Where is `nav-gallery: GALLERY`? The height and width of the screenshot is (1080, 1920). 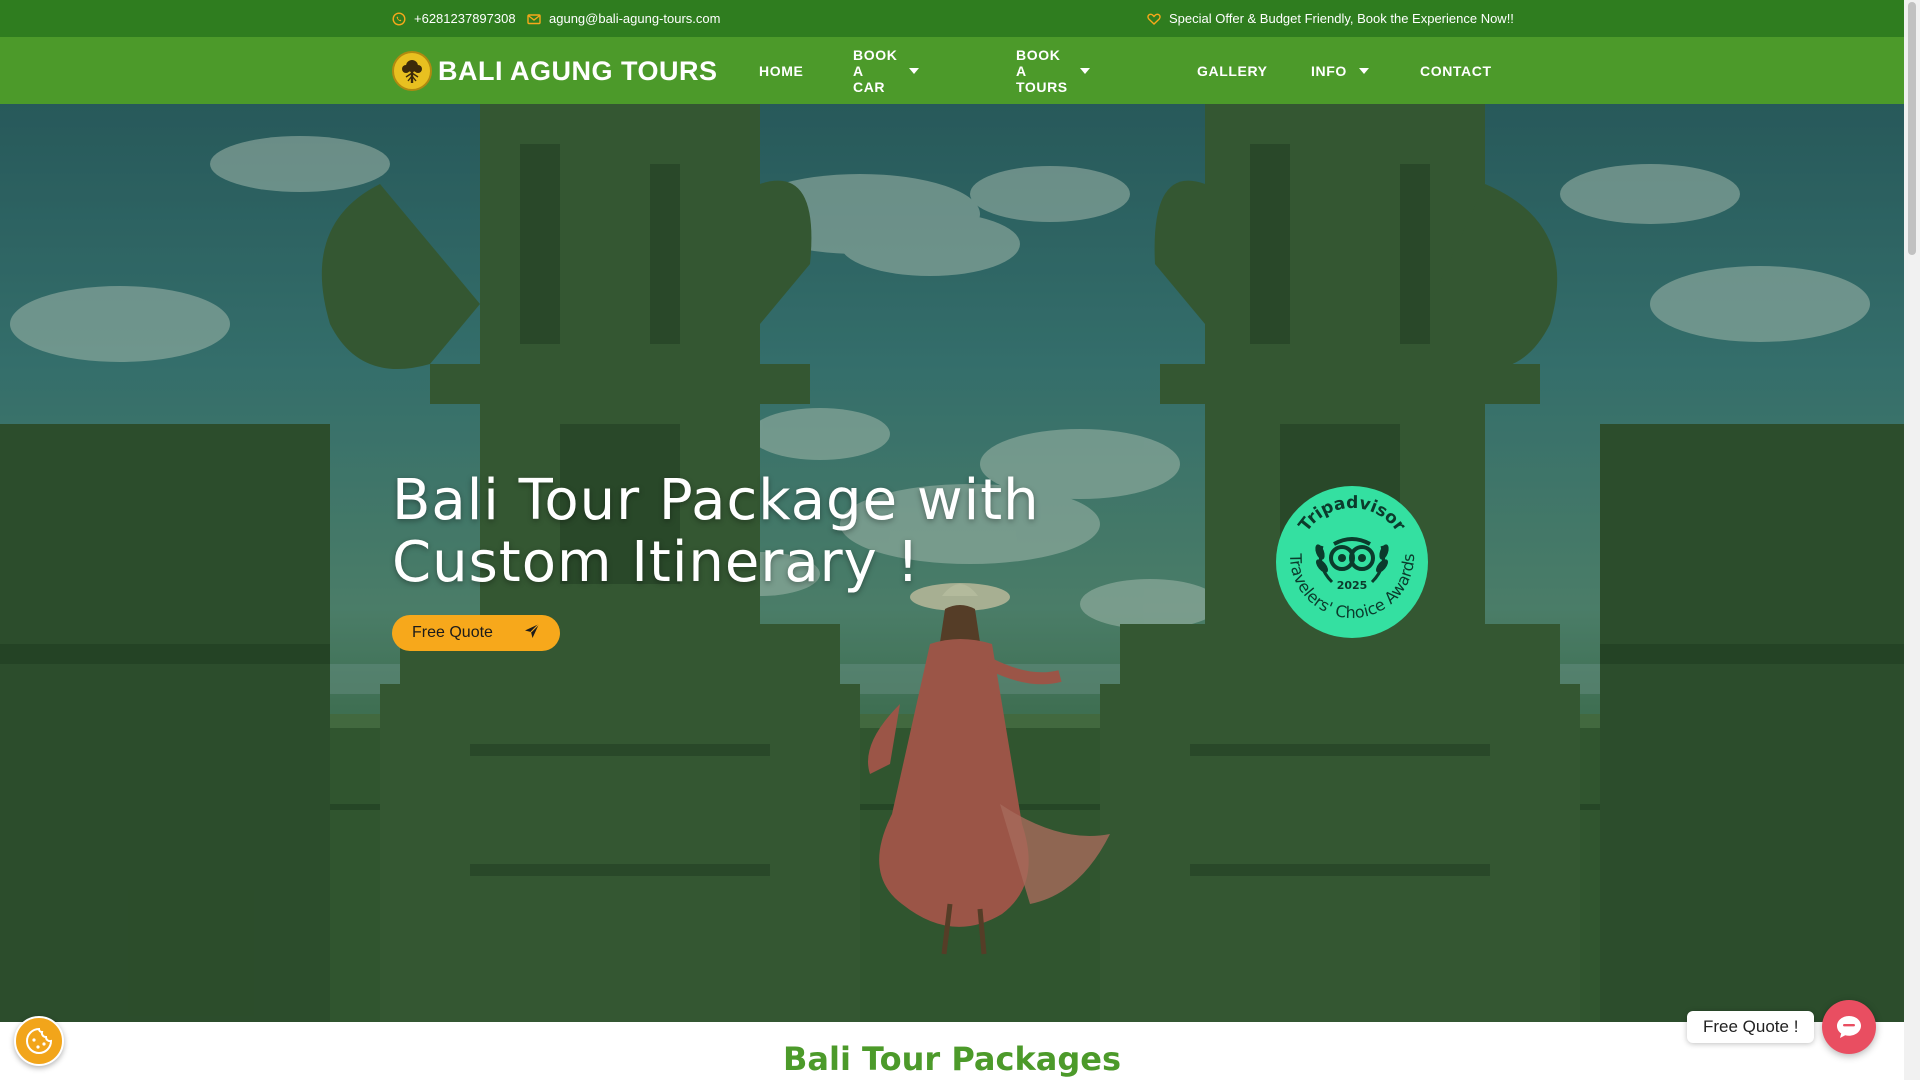
nav-gallery: GALLERY is located at coordinates (1232, 70).